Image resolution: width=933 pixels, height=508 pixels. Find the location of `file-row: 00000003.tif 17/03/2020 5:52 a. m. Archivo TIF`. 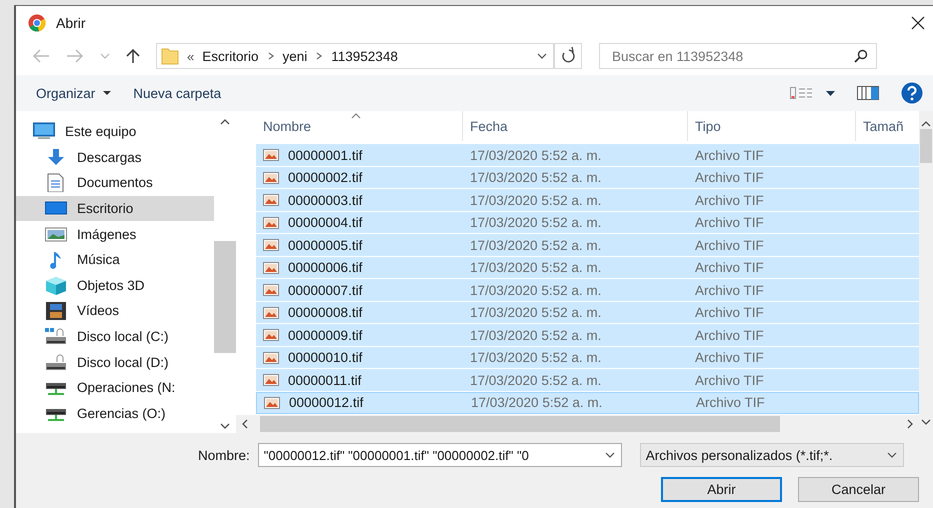

file-row: 00000003.tif 17/03/2020 5:52 a. m. Archivo TIF is located at coordinates (587, 200).